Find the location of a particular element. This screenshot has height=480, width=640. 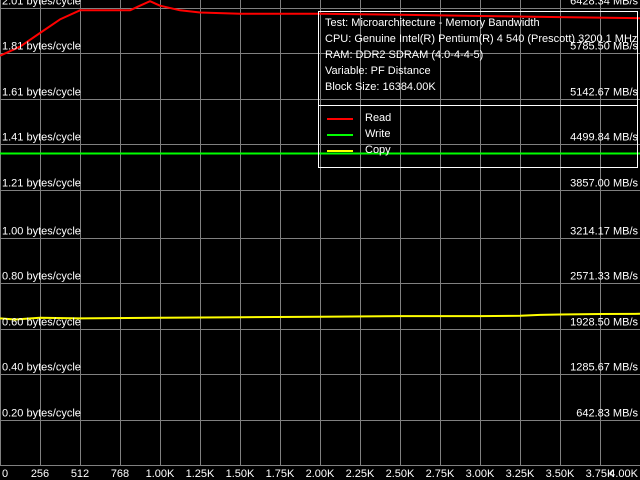

info-block-size: Block Size: 16384.00K is located at coordinates (380, 87).